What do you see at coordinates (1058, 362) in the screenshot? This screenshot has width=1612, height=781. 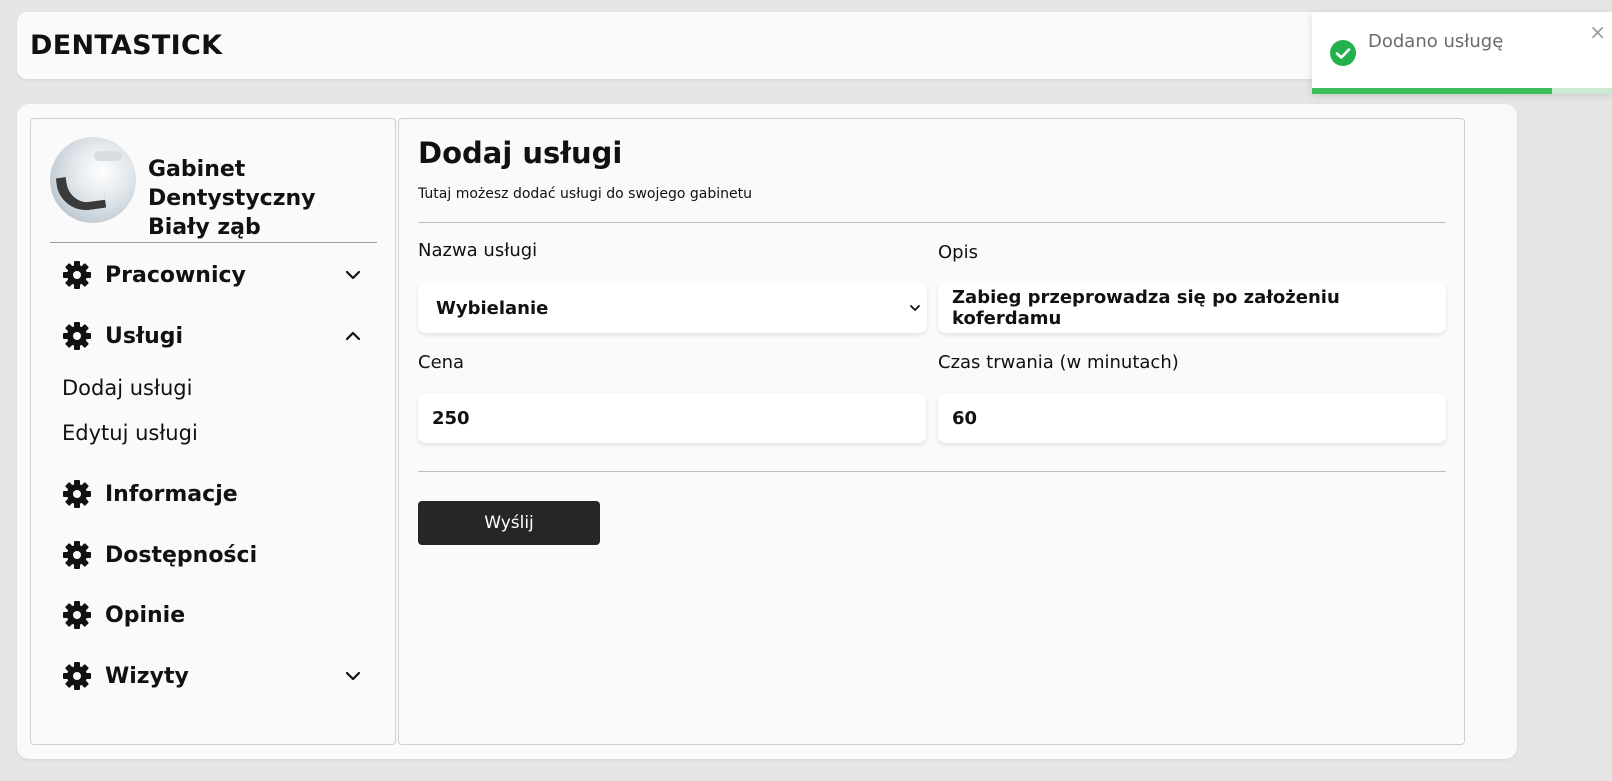 I see `duration-label: Czas trwania (w minutach)` at bounding box center [1058, 362].